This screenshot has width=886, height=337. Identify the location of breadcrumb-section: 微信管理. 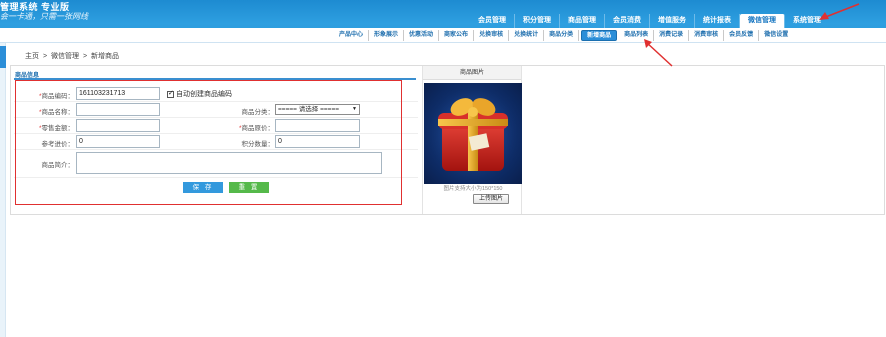
(65, 56).